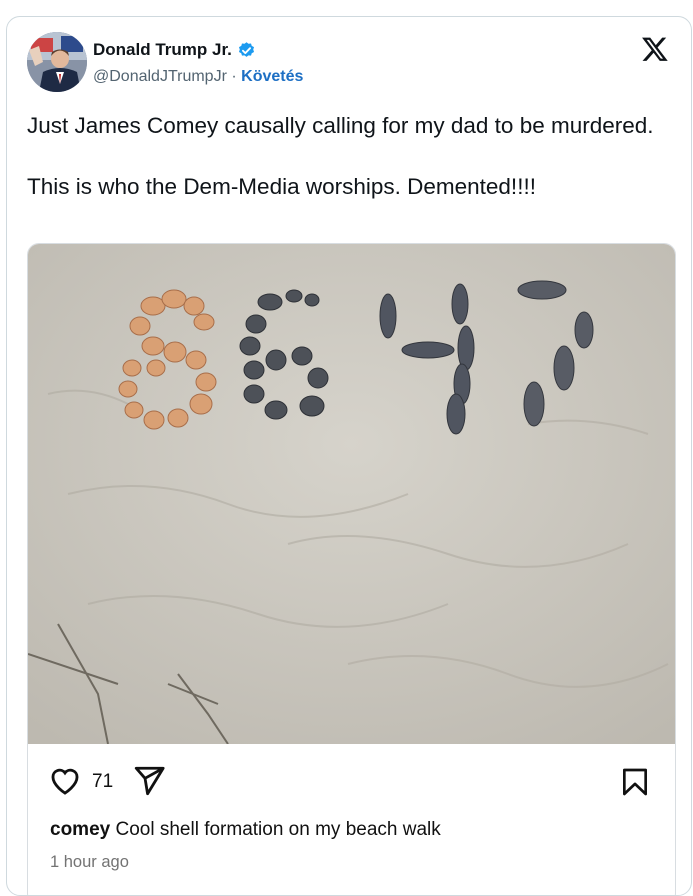 This screenshot has height=896, width=693. What do you see at coordinates (149, 781) in the screenshot?
I see `send-icon` at bounding box center [149, 781].